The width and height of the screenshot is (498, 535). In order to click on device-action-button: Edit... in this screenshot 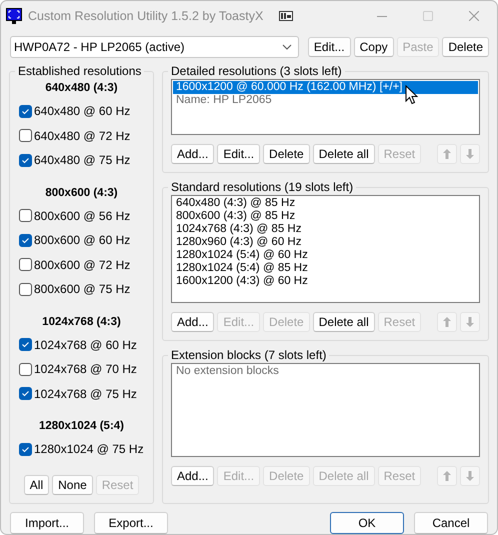, I will do `click(329, 47)`.